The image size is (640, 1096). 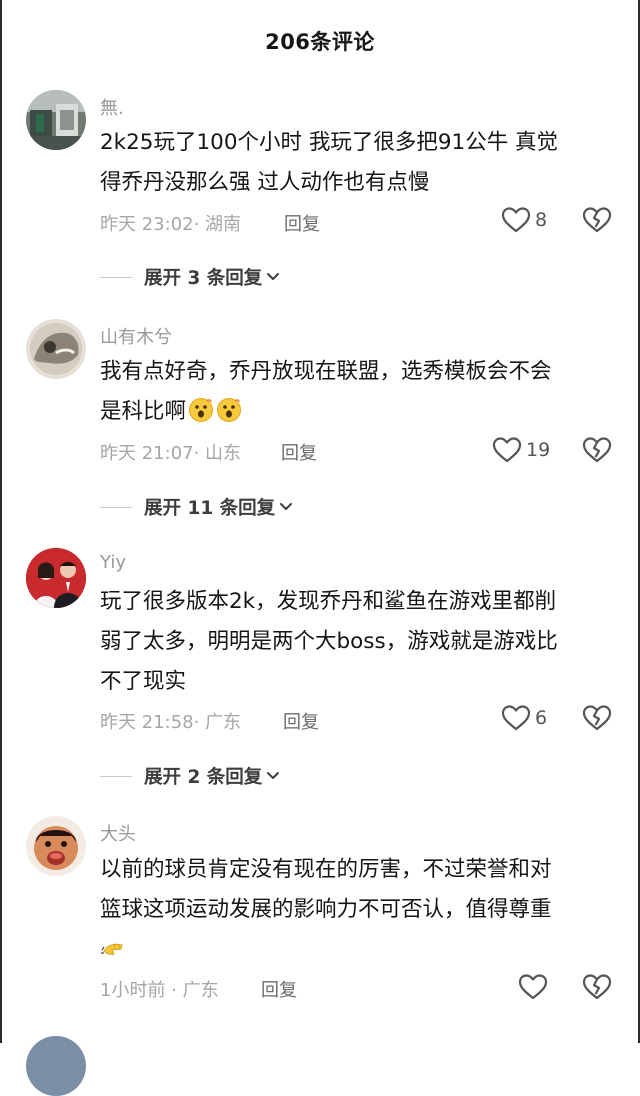 I want to click on username: 山有木兮, so click(x=136, y=336).